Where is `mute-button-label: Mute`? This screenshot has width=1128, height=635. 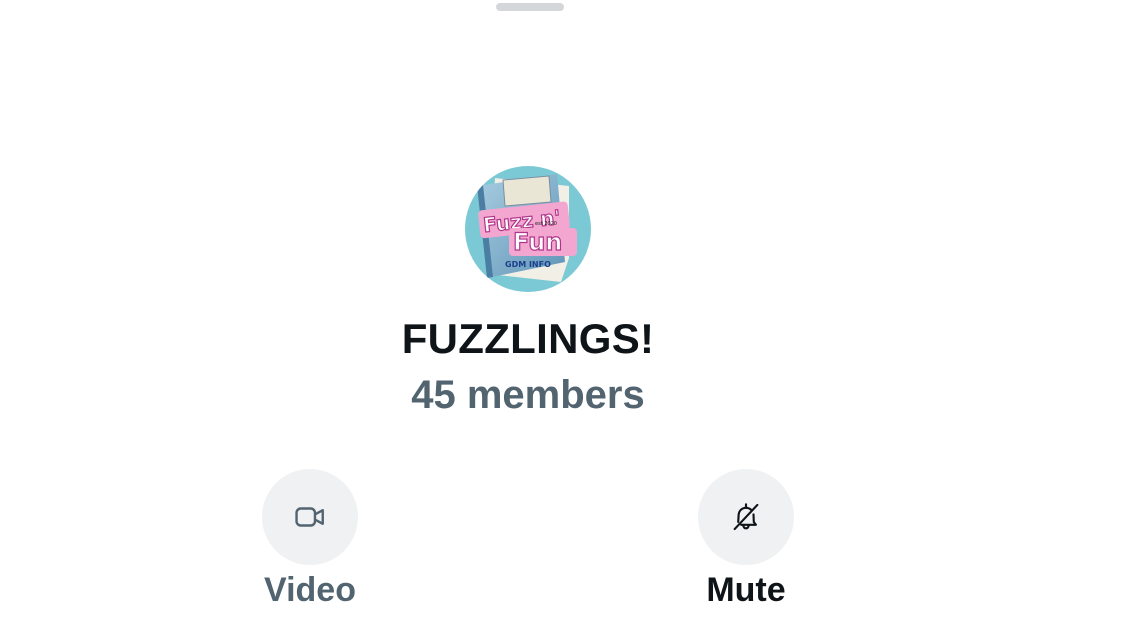
mute-button-label: Mute is located at coordinates (746, 590).